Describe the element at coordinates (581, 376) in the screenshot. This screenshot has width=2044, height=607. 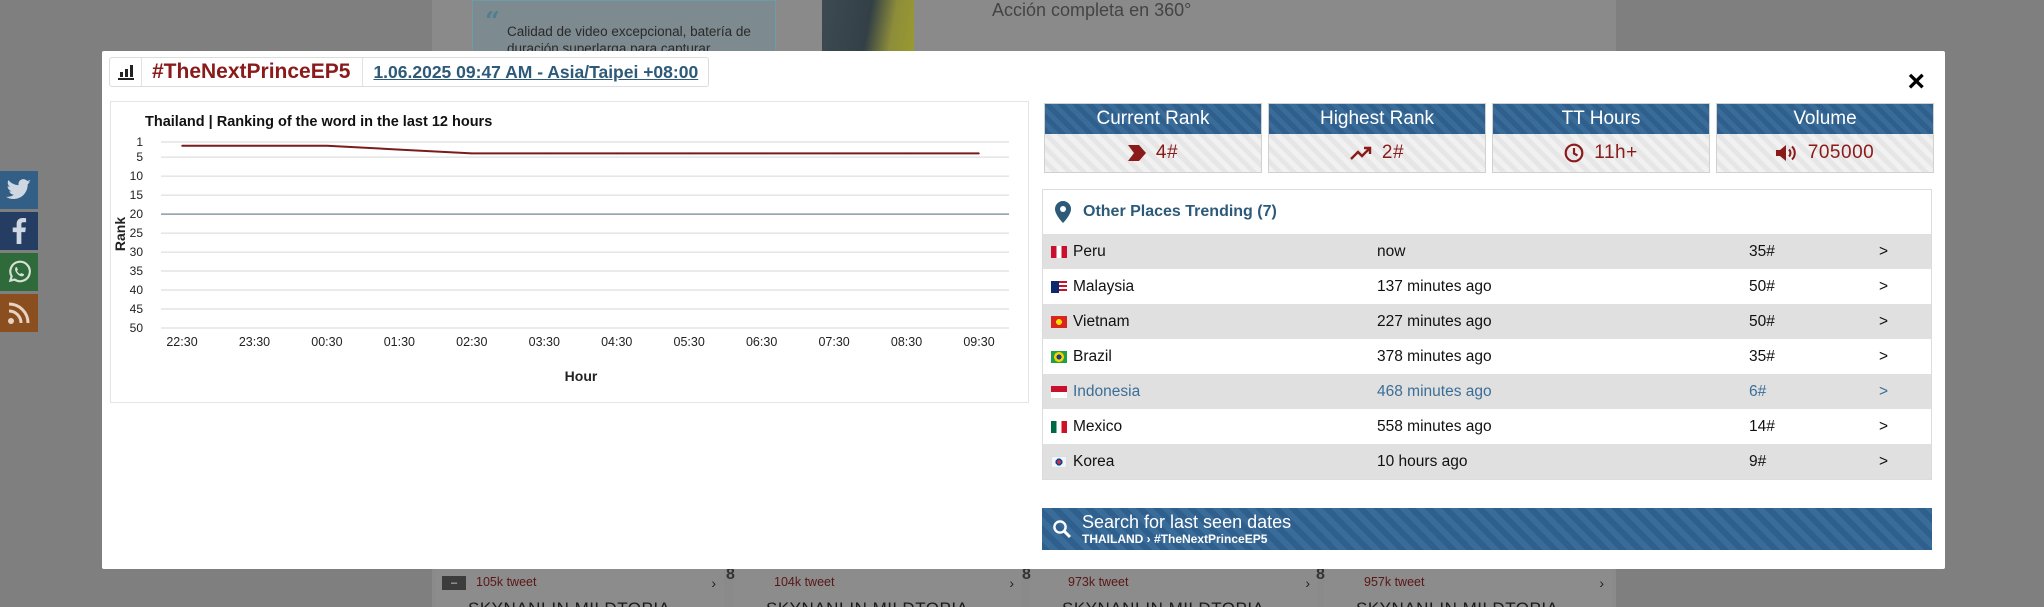
I see `x-axis-label: Hour` at that location.